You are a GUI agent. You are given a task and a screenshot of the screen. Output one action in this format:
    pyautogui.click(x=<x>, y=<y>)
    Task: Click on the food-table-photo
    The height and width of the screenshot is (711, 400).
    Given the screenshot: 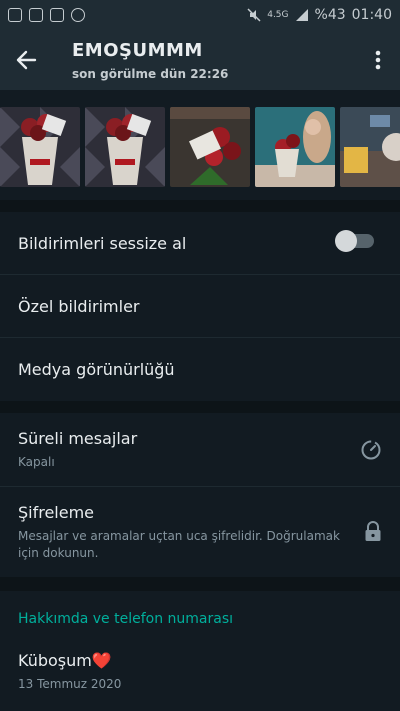 What is the action you would take?
    pyautogui.click(x=370, y=147)
    